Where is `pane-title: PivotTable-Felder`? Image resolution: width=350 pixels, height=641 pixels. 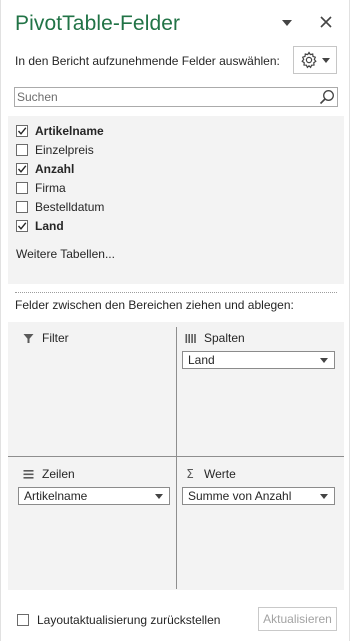
pane-title: PivotTable-Felder is located at coordinates (98, 23).